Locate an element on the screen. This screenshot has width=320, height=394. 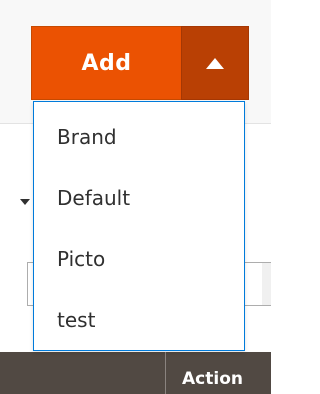
add-split-button: Add is located at coordinates (140, 63).